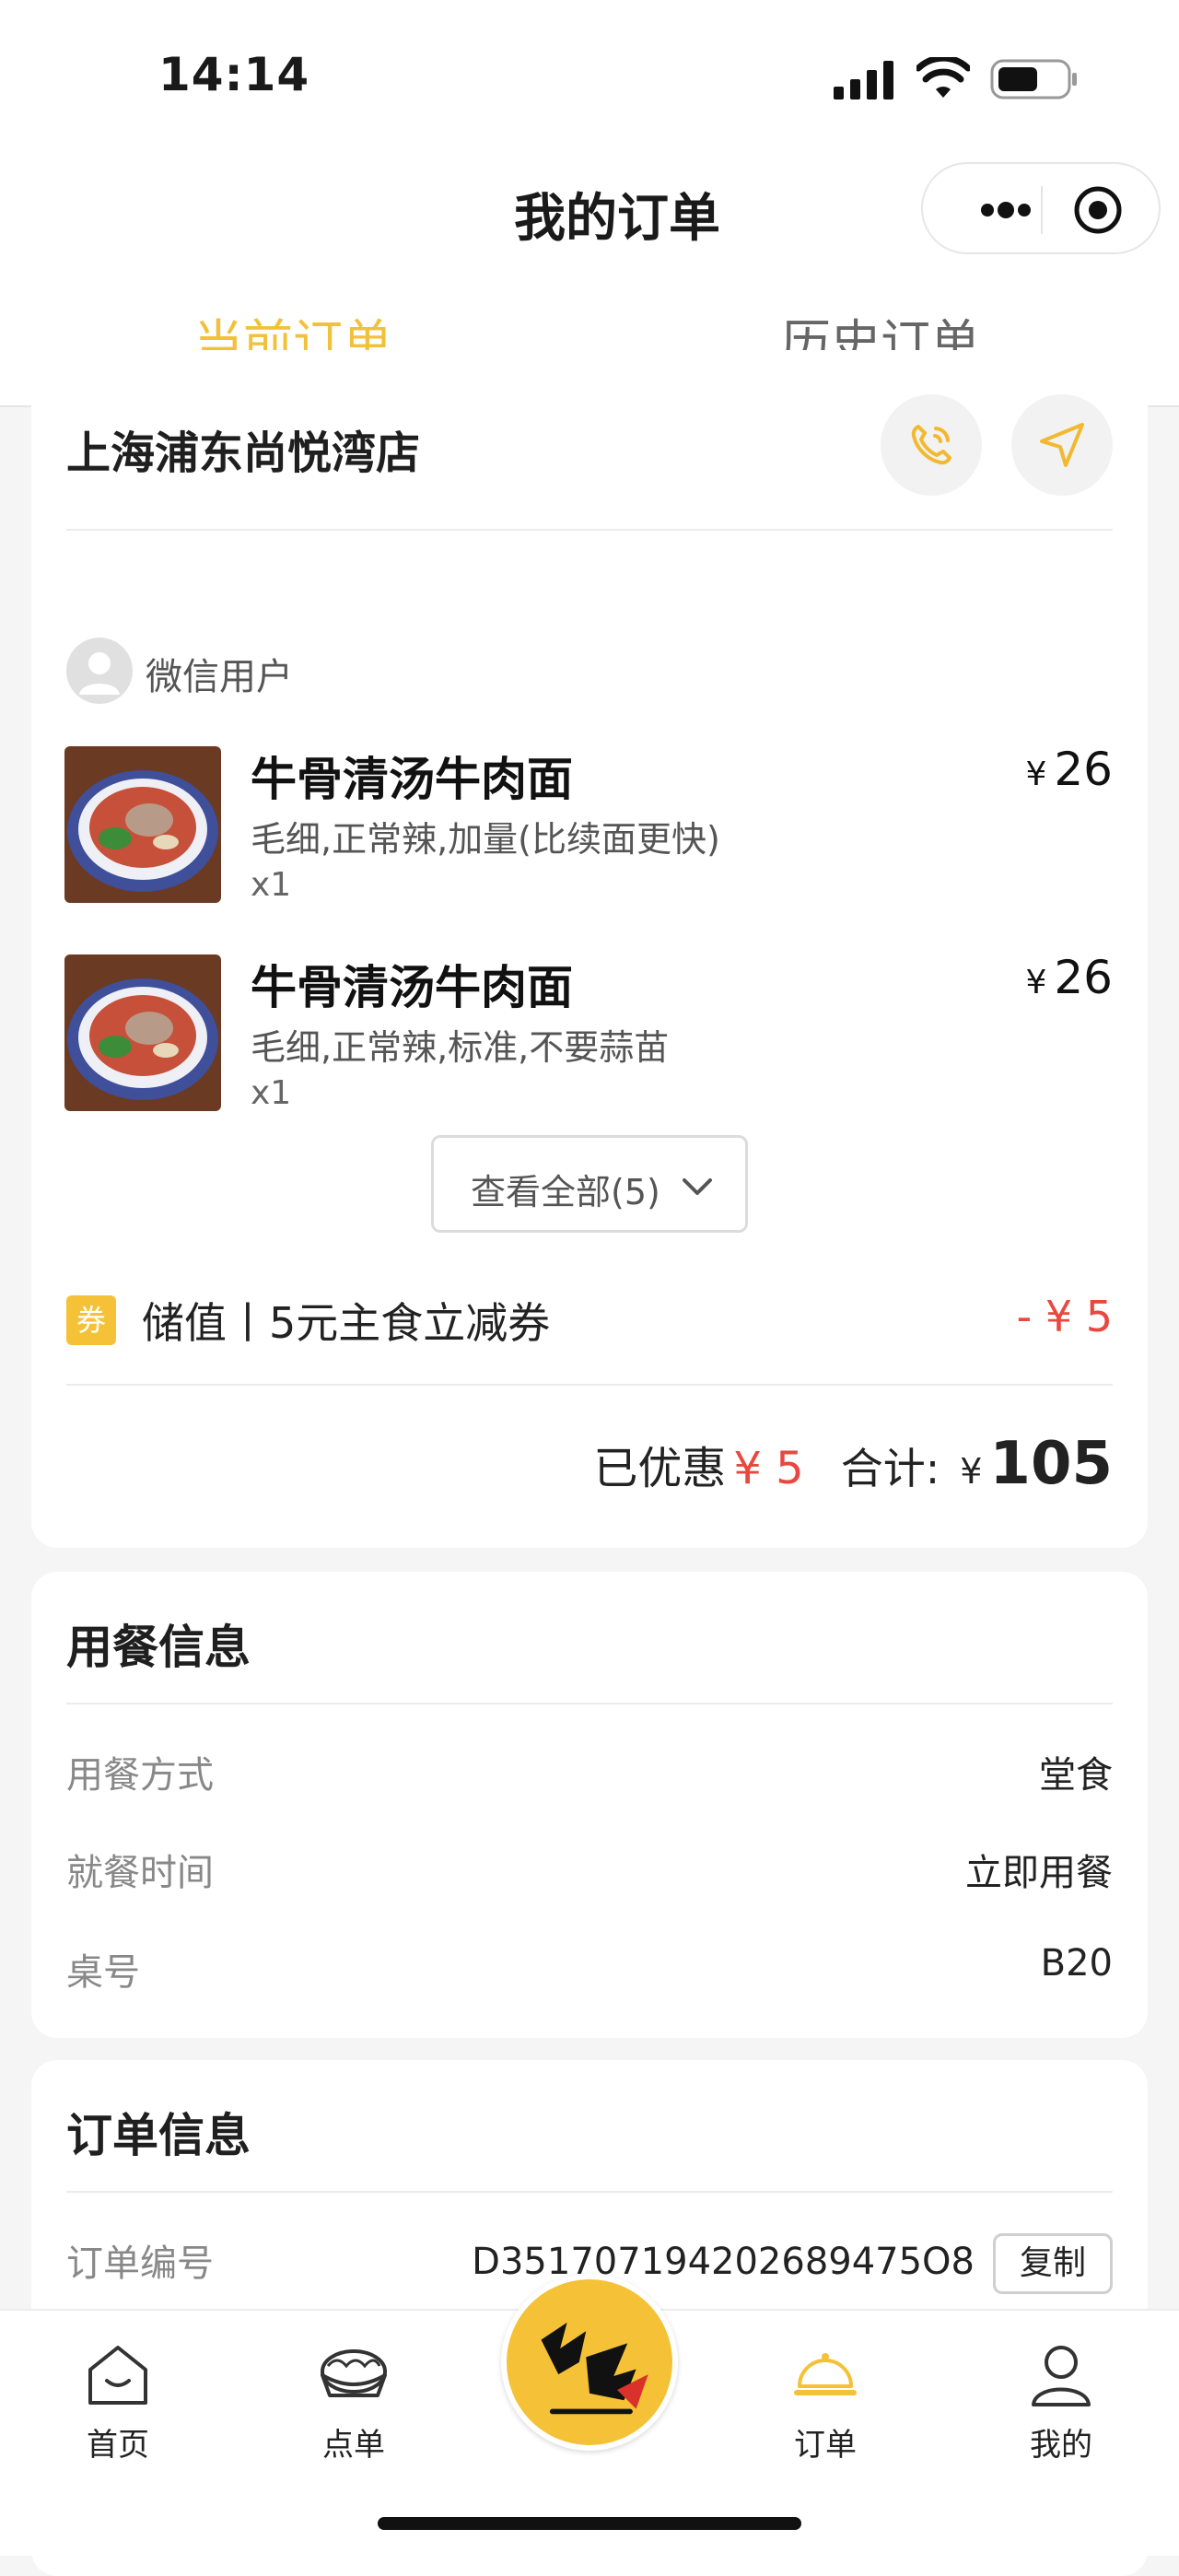  I want to click on noodle-bowl-icon, so click(354, 2373).